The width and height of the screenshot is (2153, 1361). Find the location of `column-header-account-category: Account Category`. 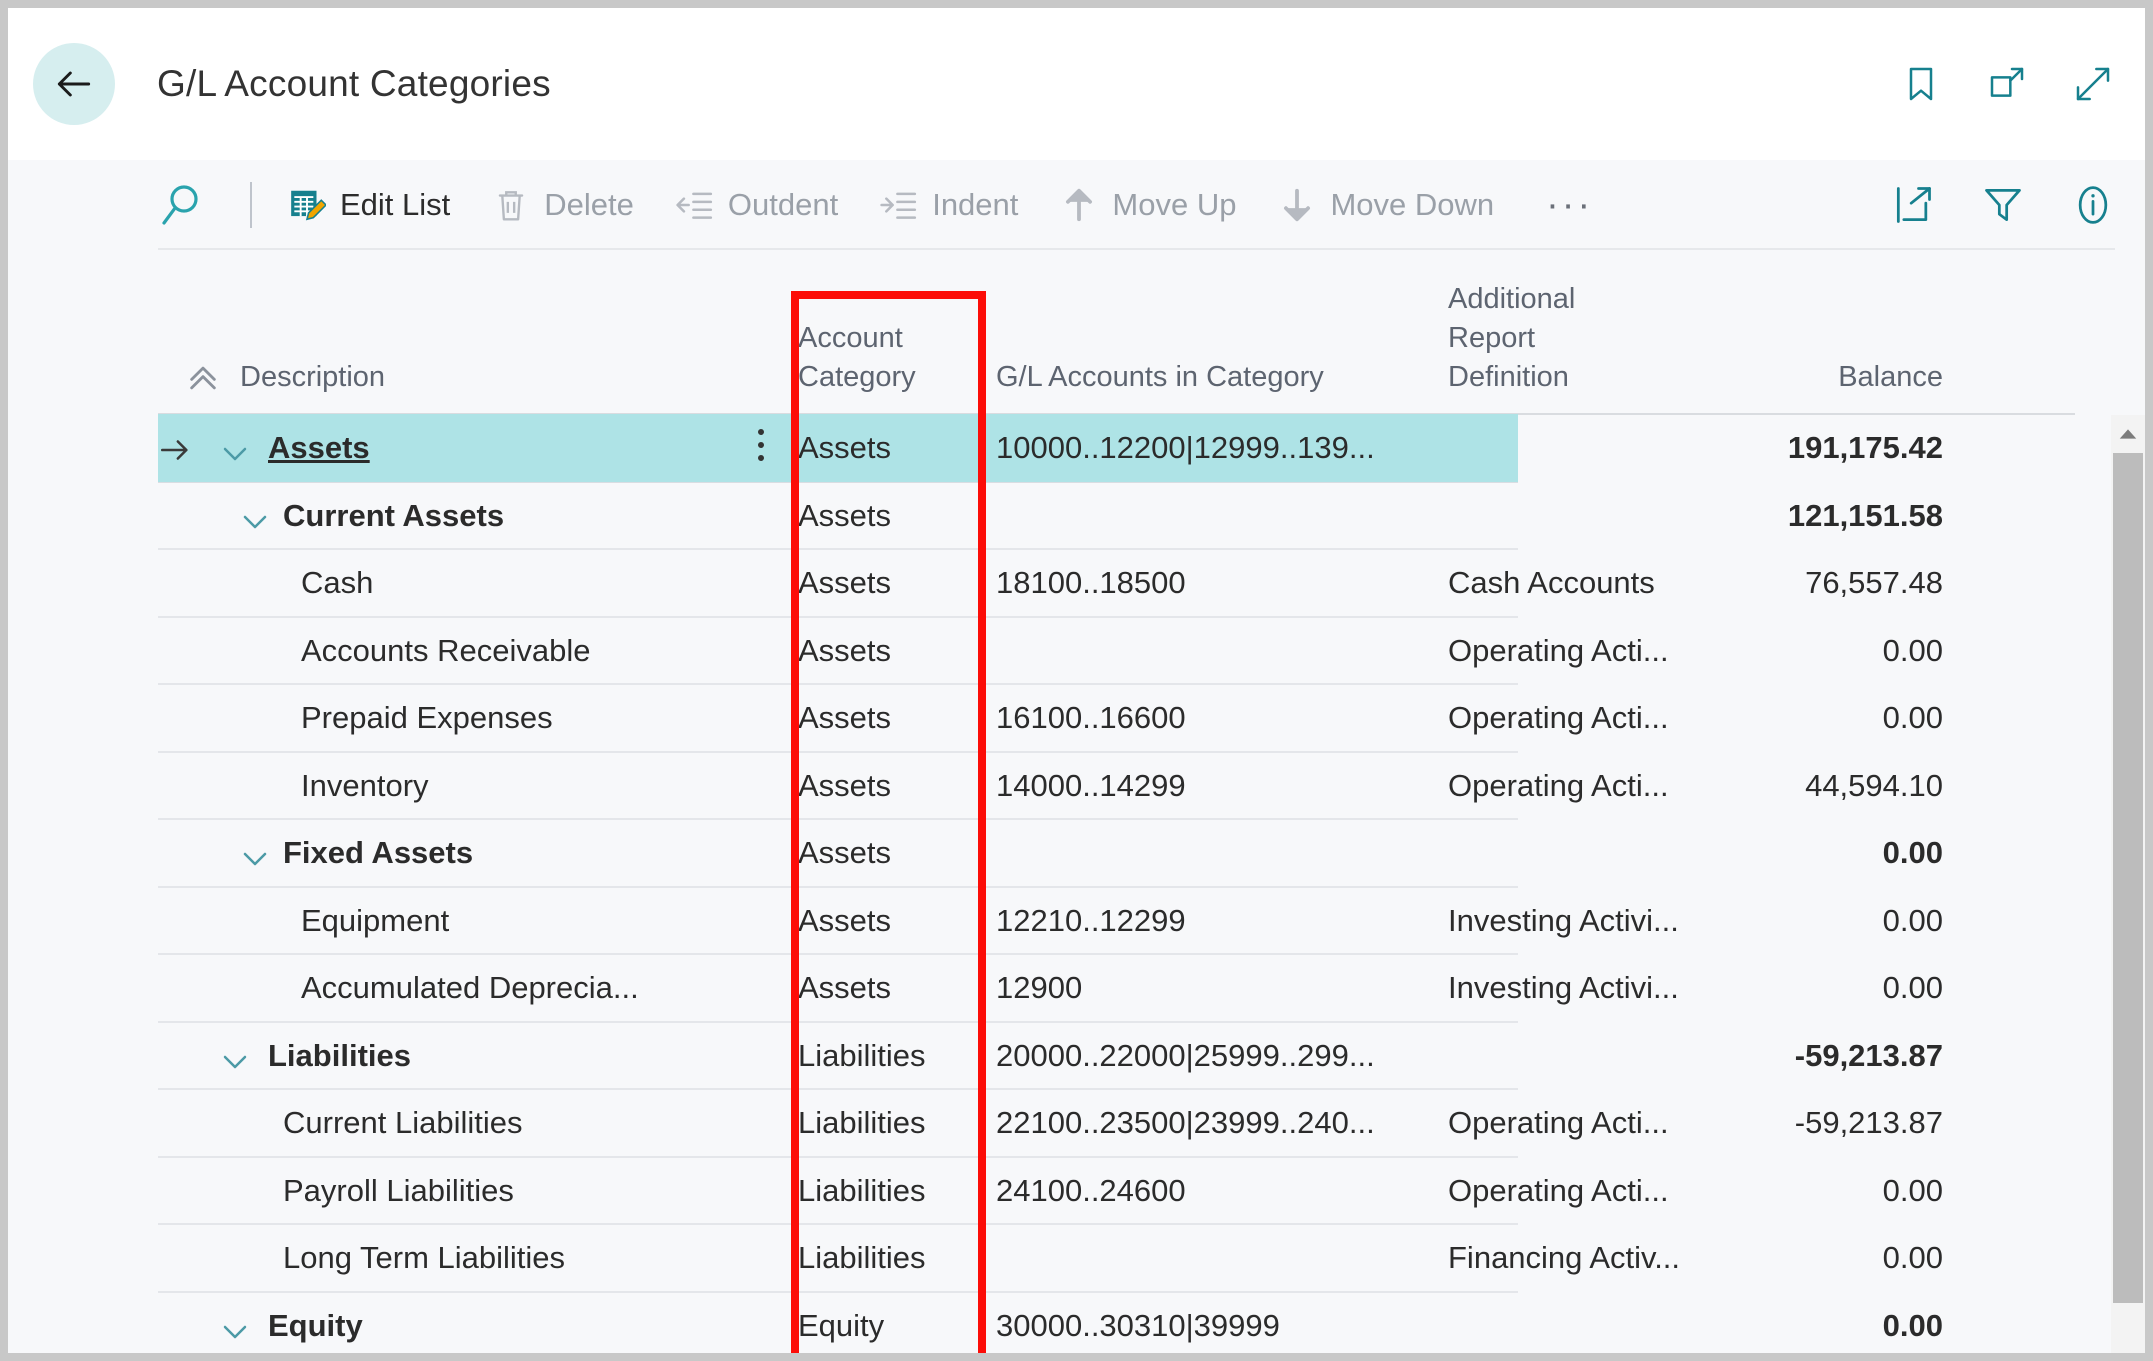

column-header-account-category: Account Category is located at coordinates (893, 358).